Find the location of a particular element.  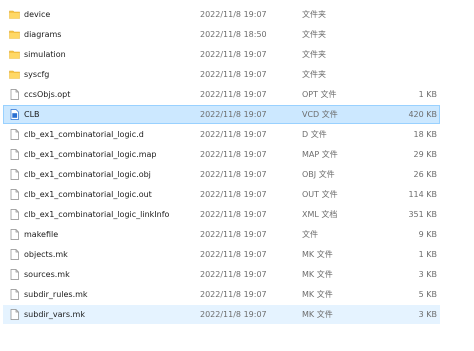

file-type: VCD 文件 is located at coordinates (320, 114).